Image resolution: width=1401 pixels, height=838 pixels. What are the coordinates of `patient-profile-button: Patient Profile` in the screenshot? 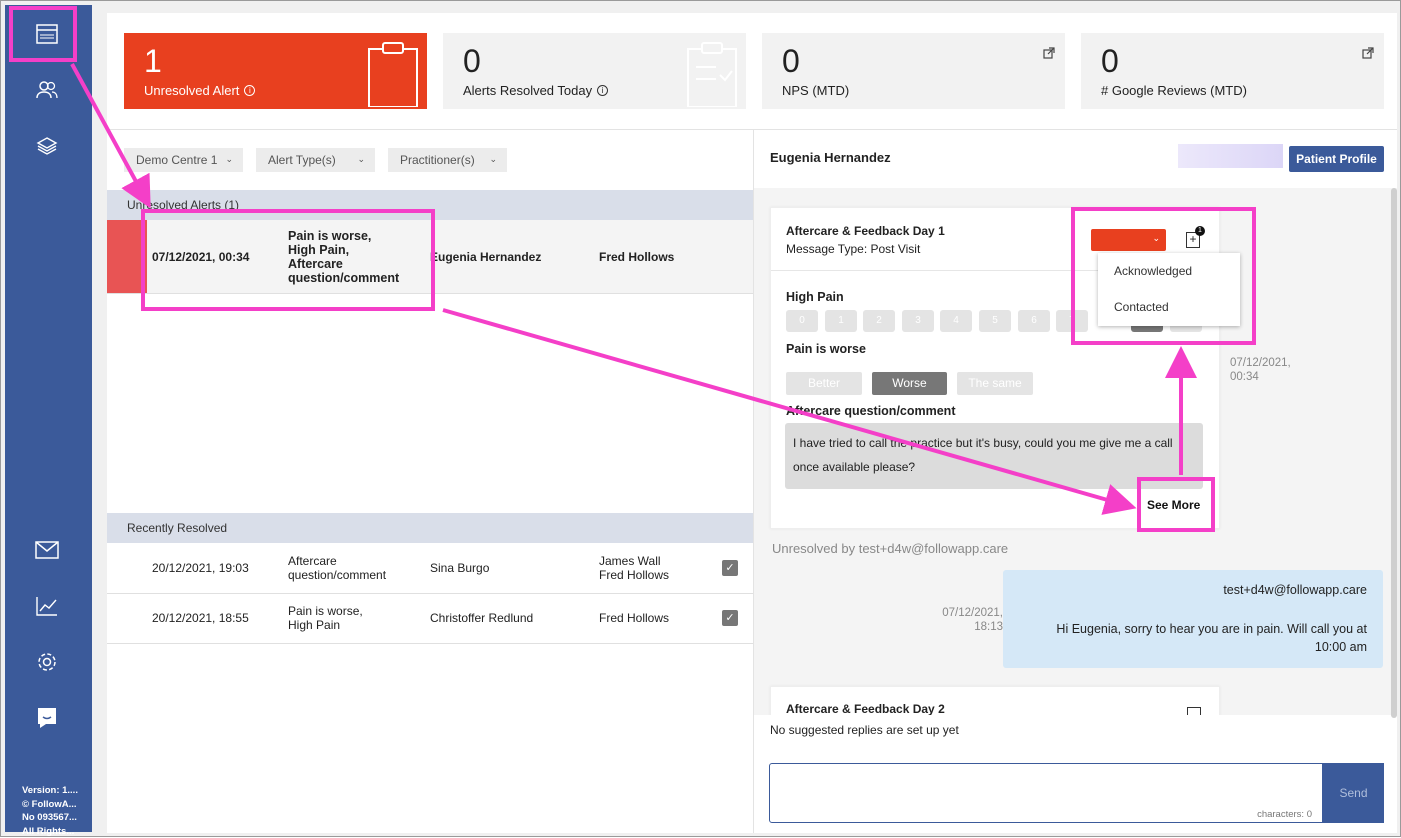 It's located at (1336, 159).